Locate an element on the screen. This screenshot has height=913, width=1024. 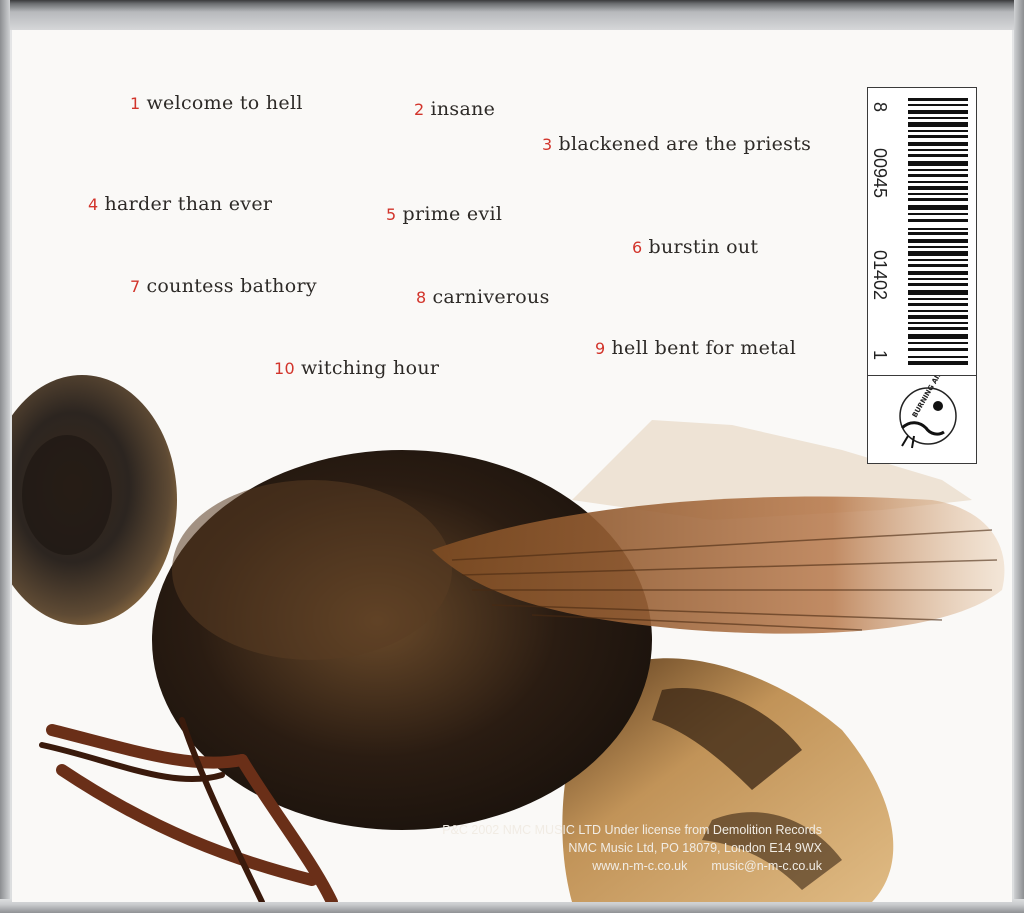
track-number: 2 is located at coordinates (419, 109).